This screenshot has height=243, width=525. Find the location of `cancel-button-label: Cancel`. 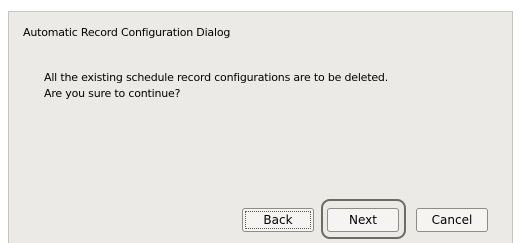

cancel-button-label: Cancel is located at coordinates (452, 220).